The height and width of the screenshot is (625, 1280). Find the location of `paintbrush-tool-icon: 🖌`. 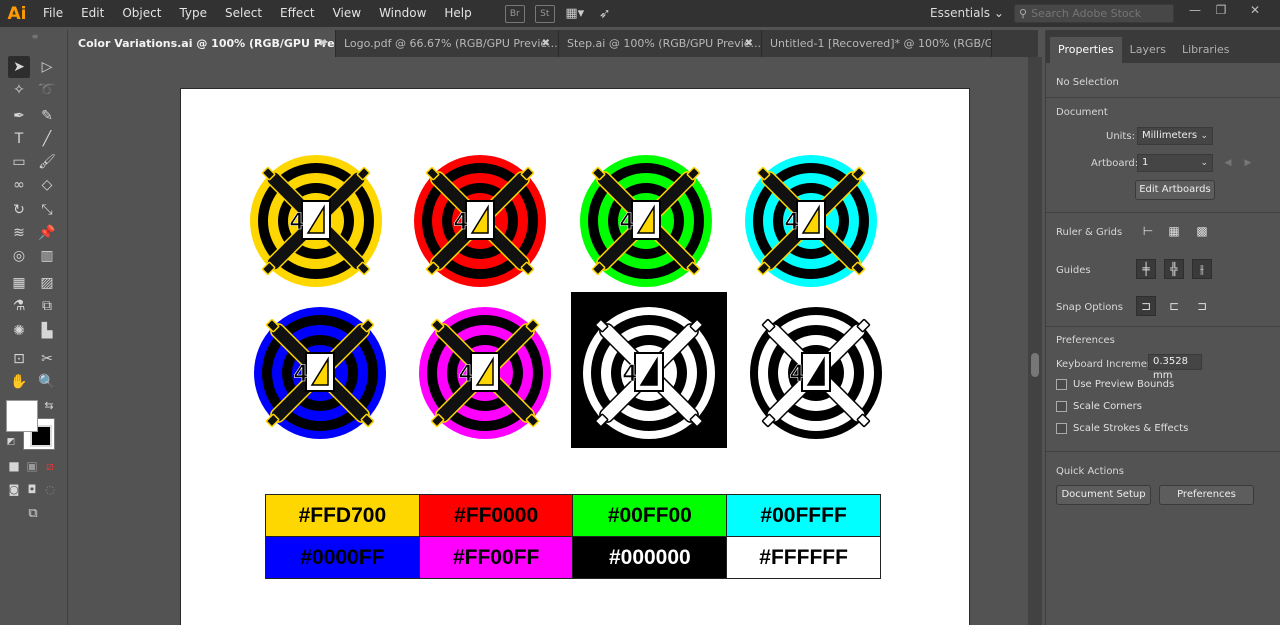

paintbrush-tool-icon: 🖌 is located at coordinates (47, 162).